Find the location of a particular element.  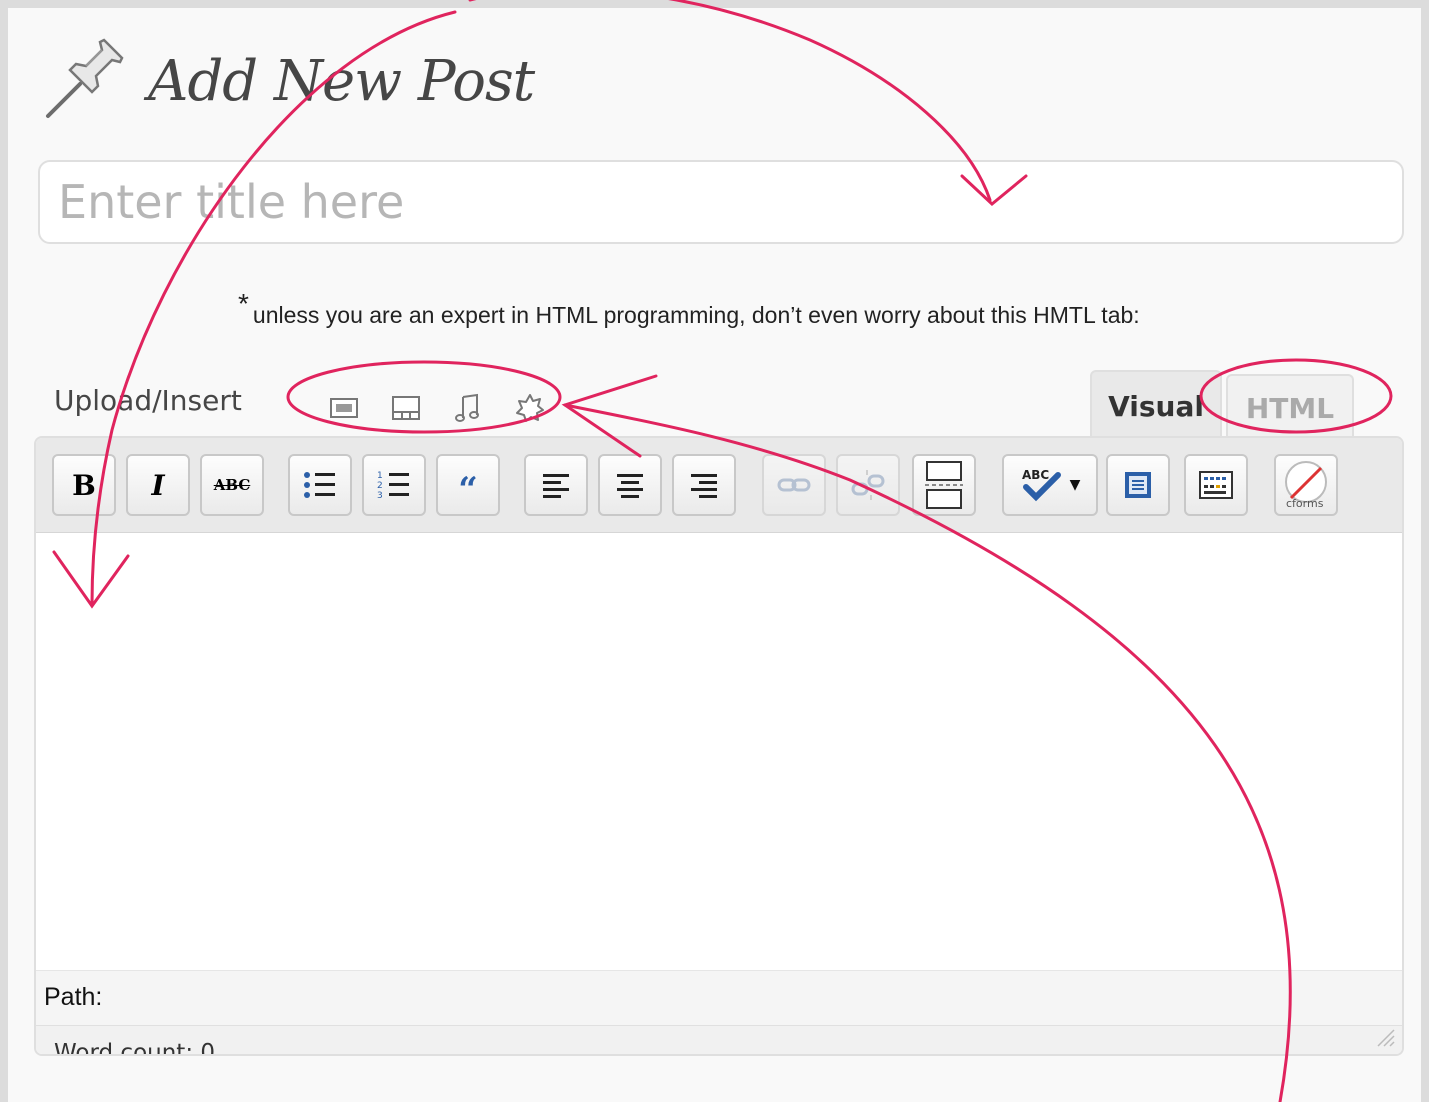

strikethrough-label: ABC is located at coordinates (232, 485).